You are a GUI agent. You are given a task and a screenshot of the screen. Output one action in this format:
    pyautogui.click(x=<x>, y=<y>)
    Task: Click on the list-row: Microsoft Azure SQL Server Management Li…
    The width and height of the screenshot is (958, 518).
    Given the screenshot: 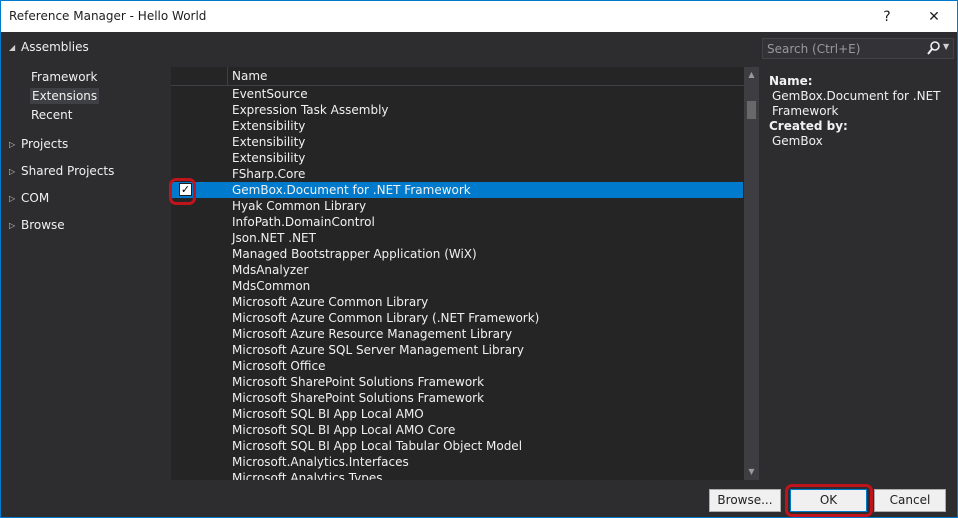 What is the action you would take?
    pyautogui.click(x=457, y=350)
    